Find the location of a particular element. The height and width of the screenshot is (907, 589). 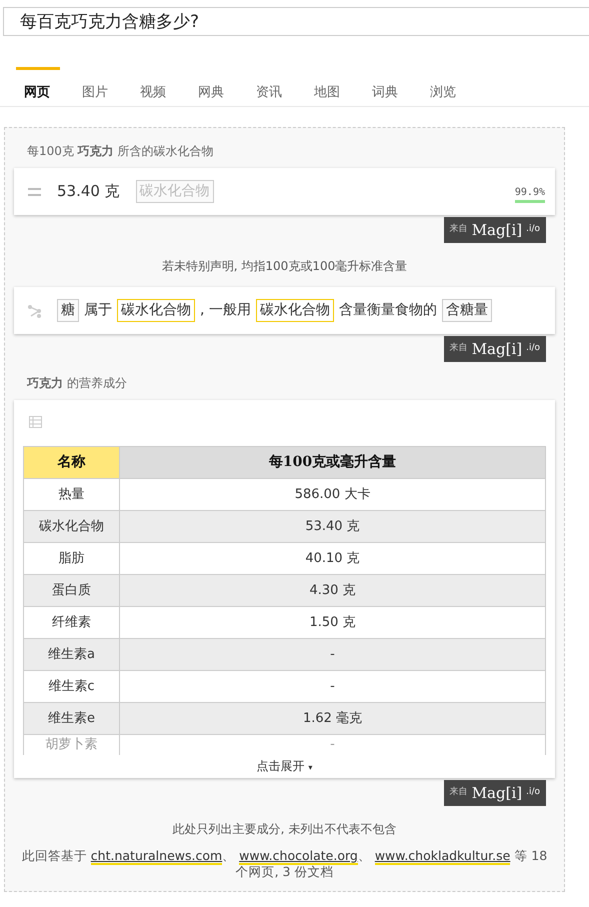

sources-text: 此回答基于 cht.naturalnews.com、 www.chocolate.org、 www.chokladkultur.se 等 18 个网页, 3 份文档 is located at coordinates (284, 864).